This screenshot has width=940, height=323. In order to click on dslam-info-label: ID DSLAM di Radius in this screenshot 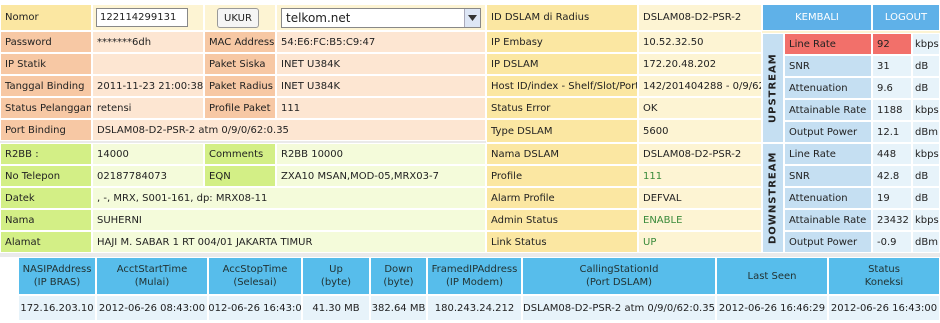, I will do `click(562, 17)`.